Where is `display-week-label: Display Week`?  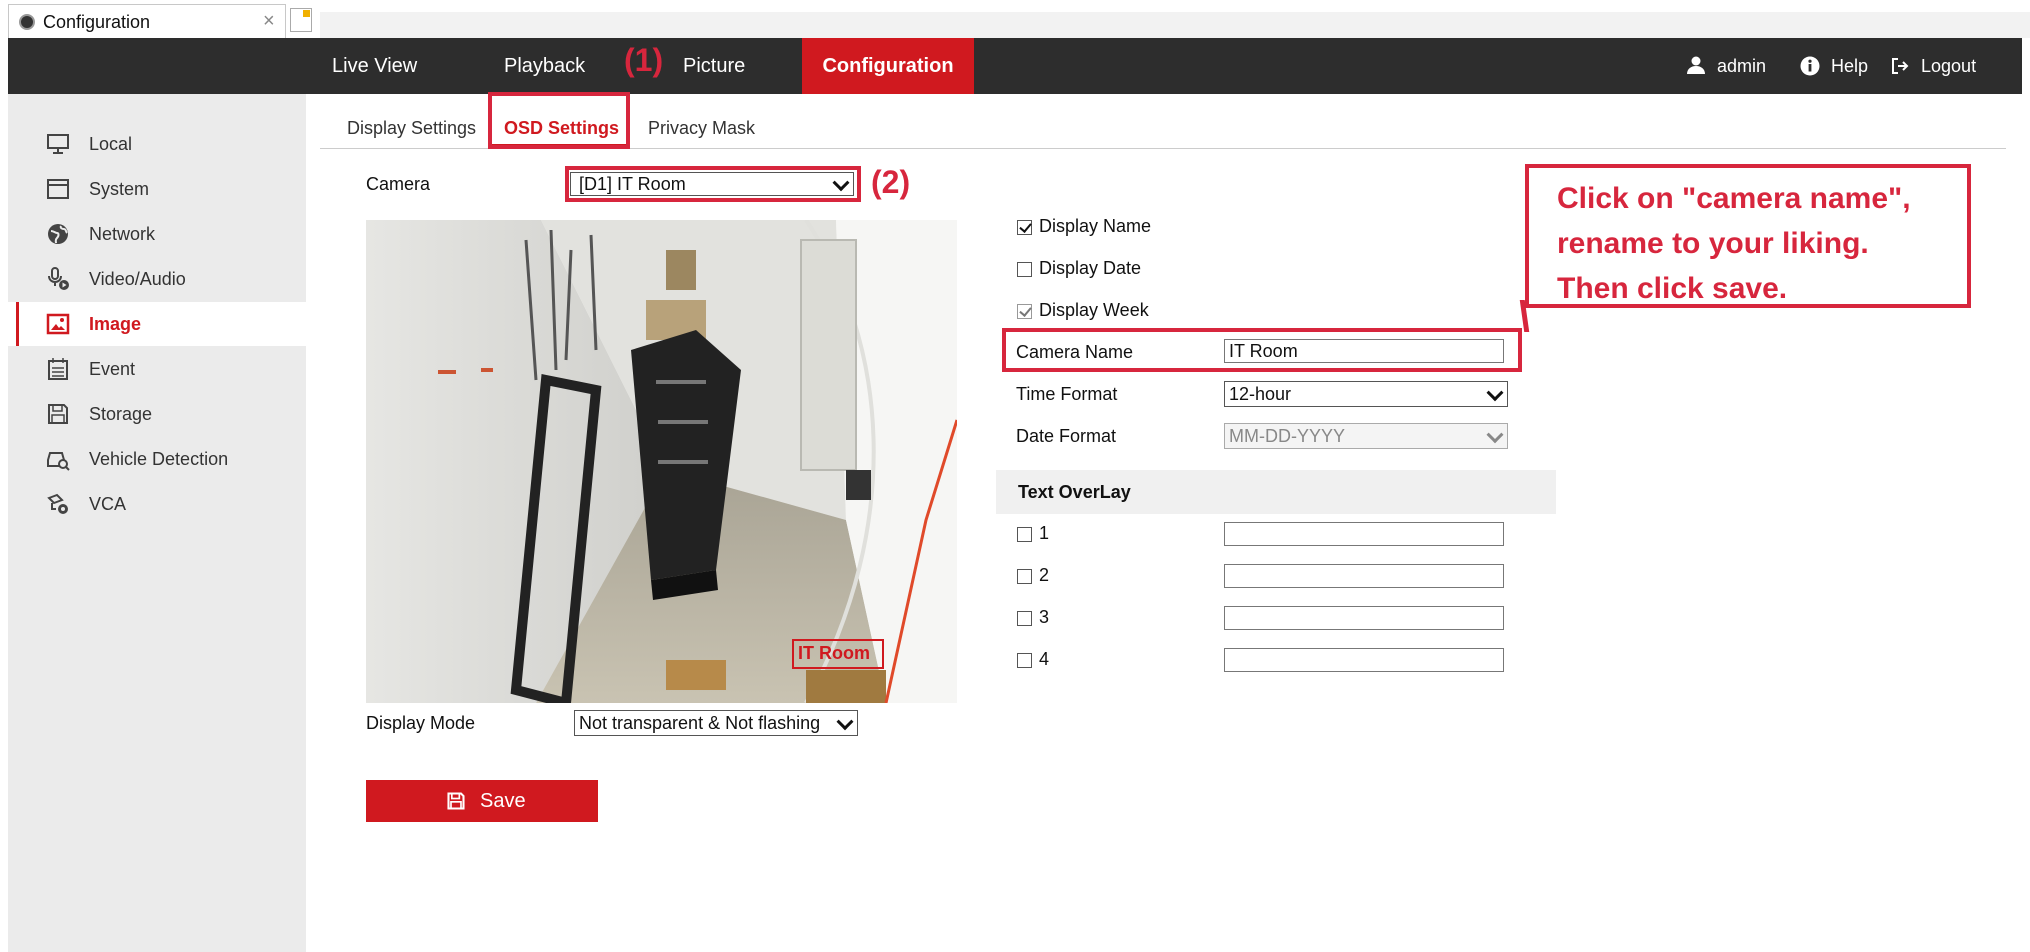
display-week-label: Display Week is located at coordinates (1094, 310).